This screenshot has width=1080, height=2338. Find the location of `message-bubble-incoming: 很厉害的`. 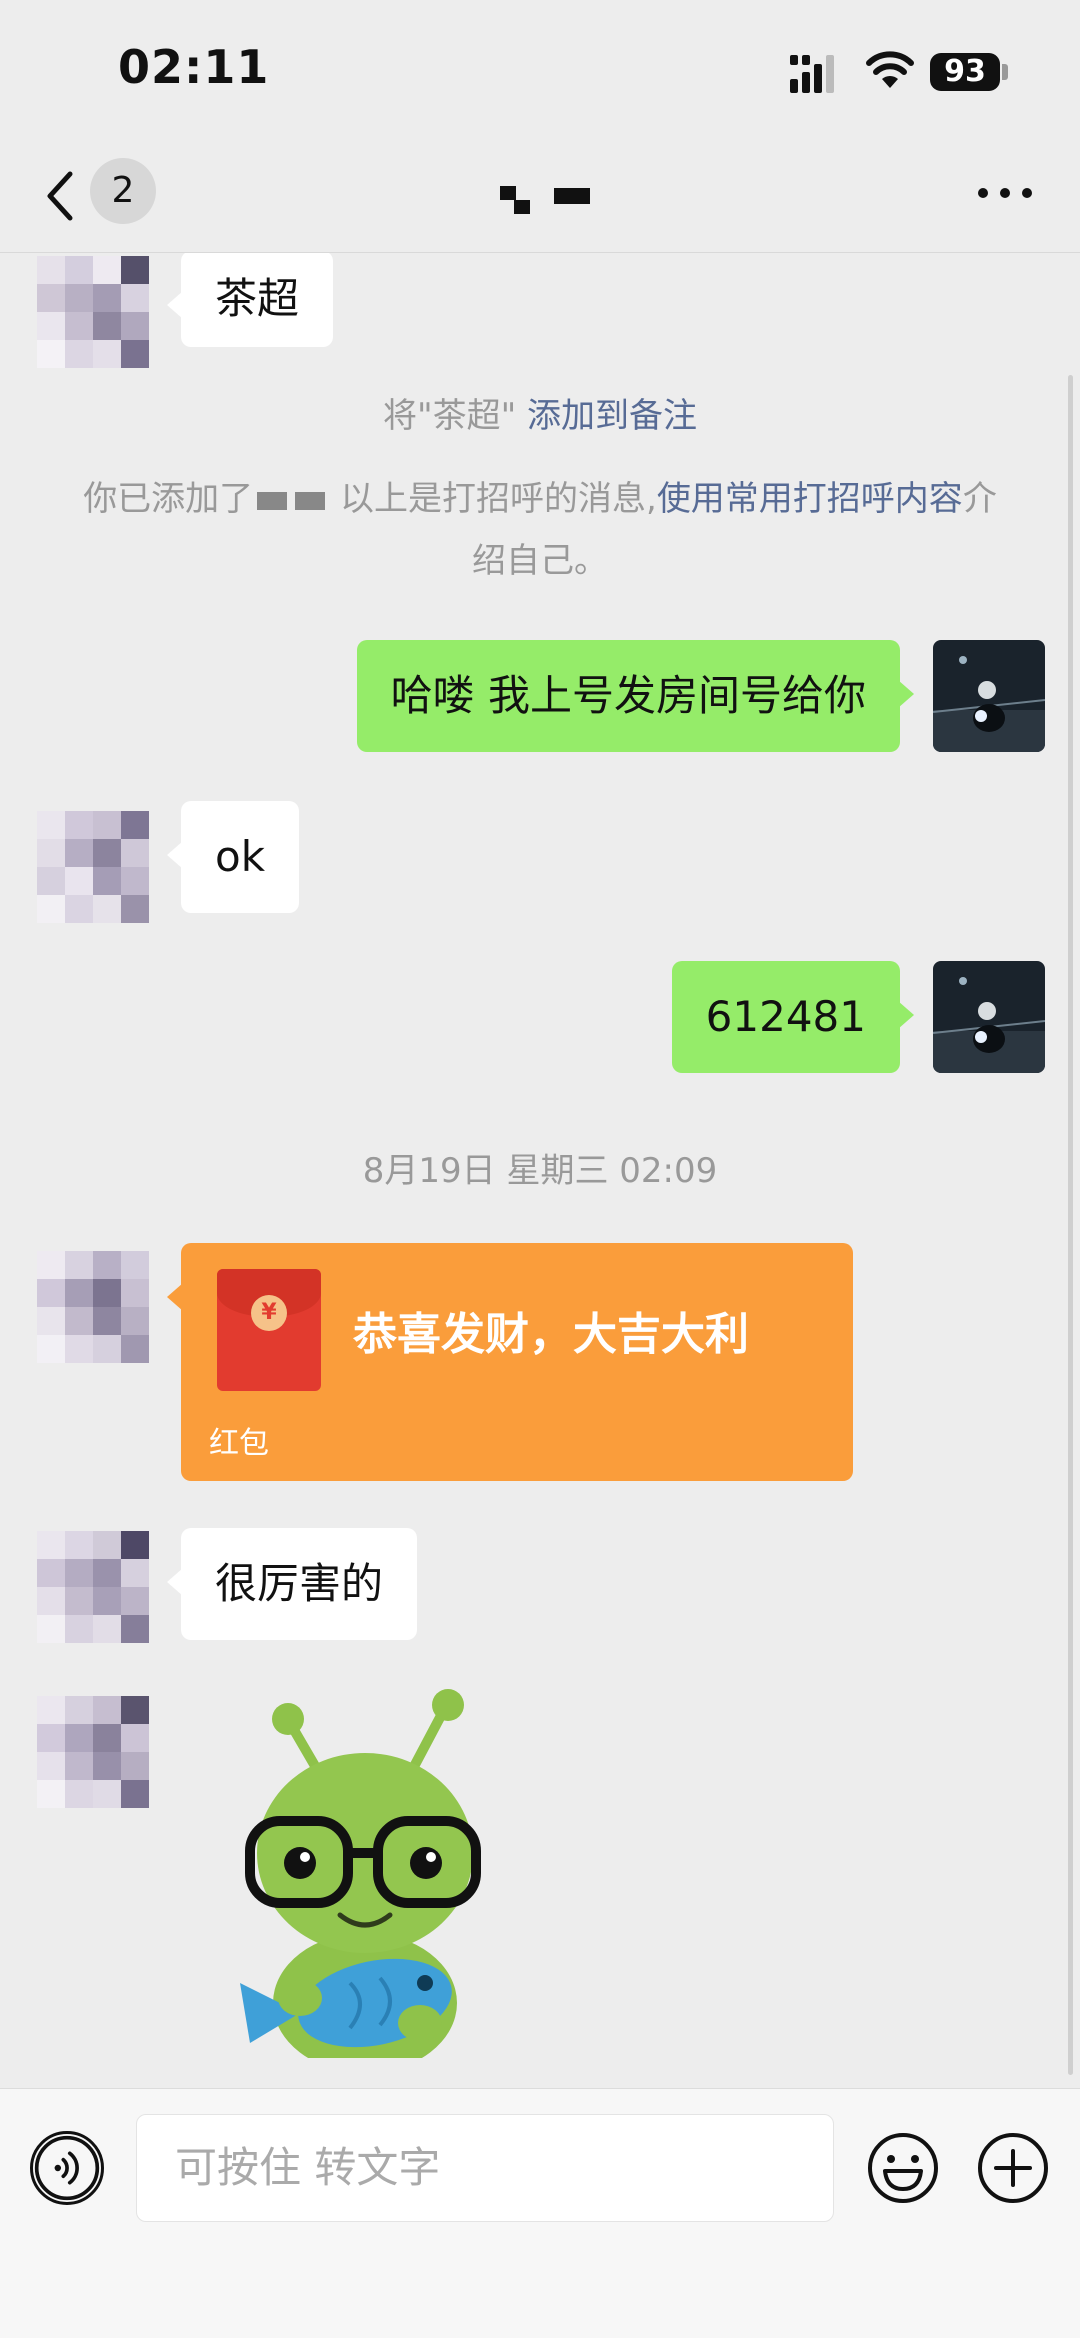

message-bubble-incoming: 很厉害的 is located at coordinates (292, 1584).